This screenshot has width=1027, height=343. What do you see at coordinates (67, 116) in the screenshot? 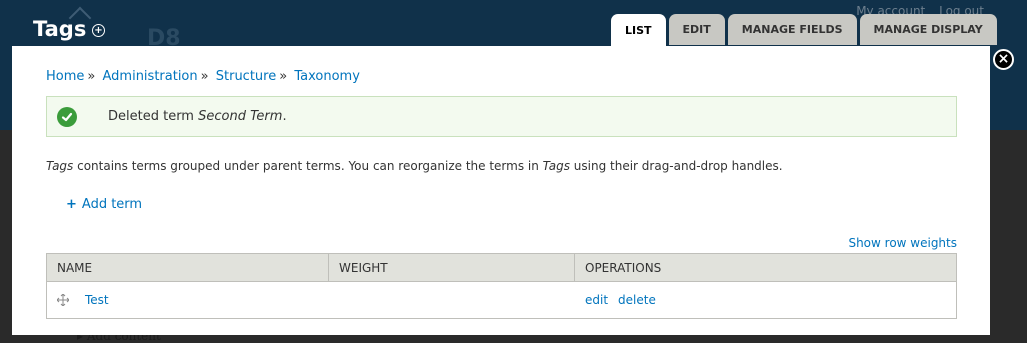
I see `checkmark-icon` at bounding box center [67, 116].